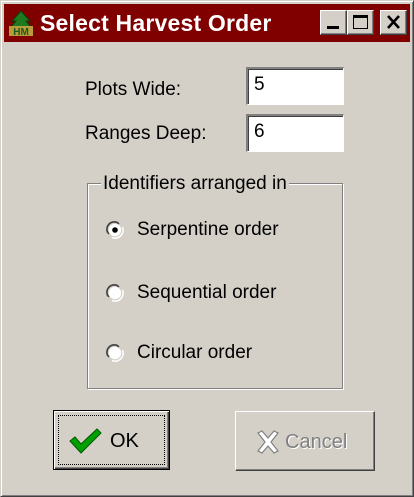 Image resolution: width=414 pixels, height=497 pixels. I want to click on close-button, so click(393, 22).